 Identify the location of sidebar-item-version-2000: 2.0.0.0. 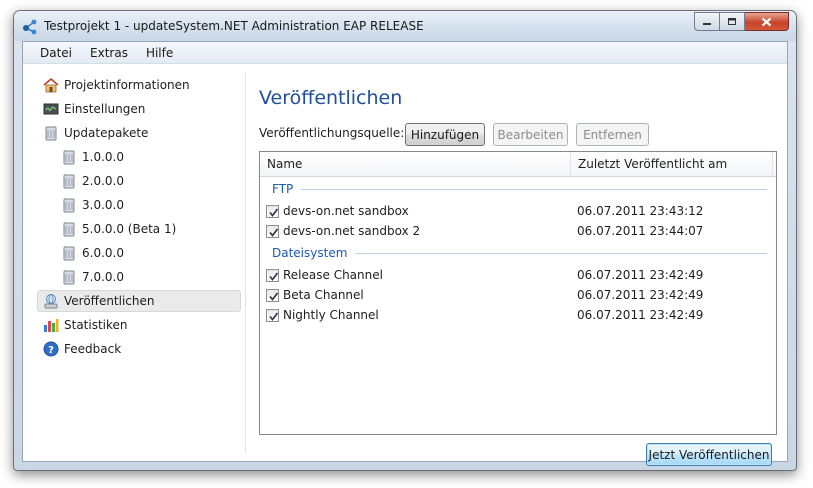
(92, 181).